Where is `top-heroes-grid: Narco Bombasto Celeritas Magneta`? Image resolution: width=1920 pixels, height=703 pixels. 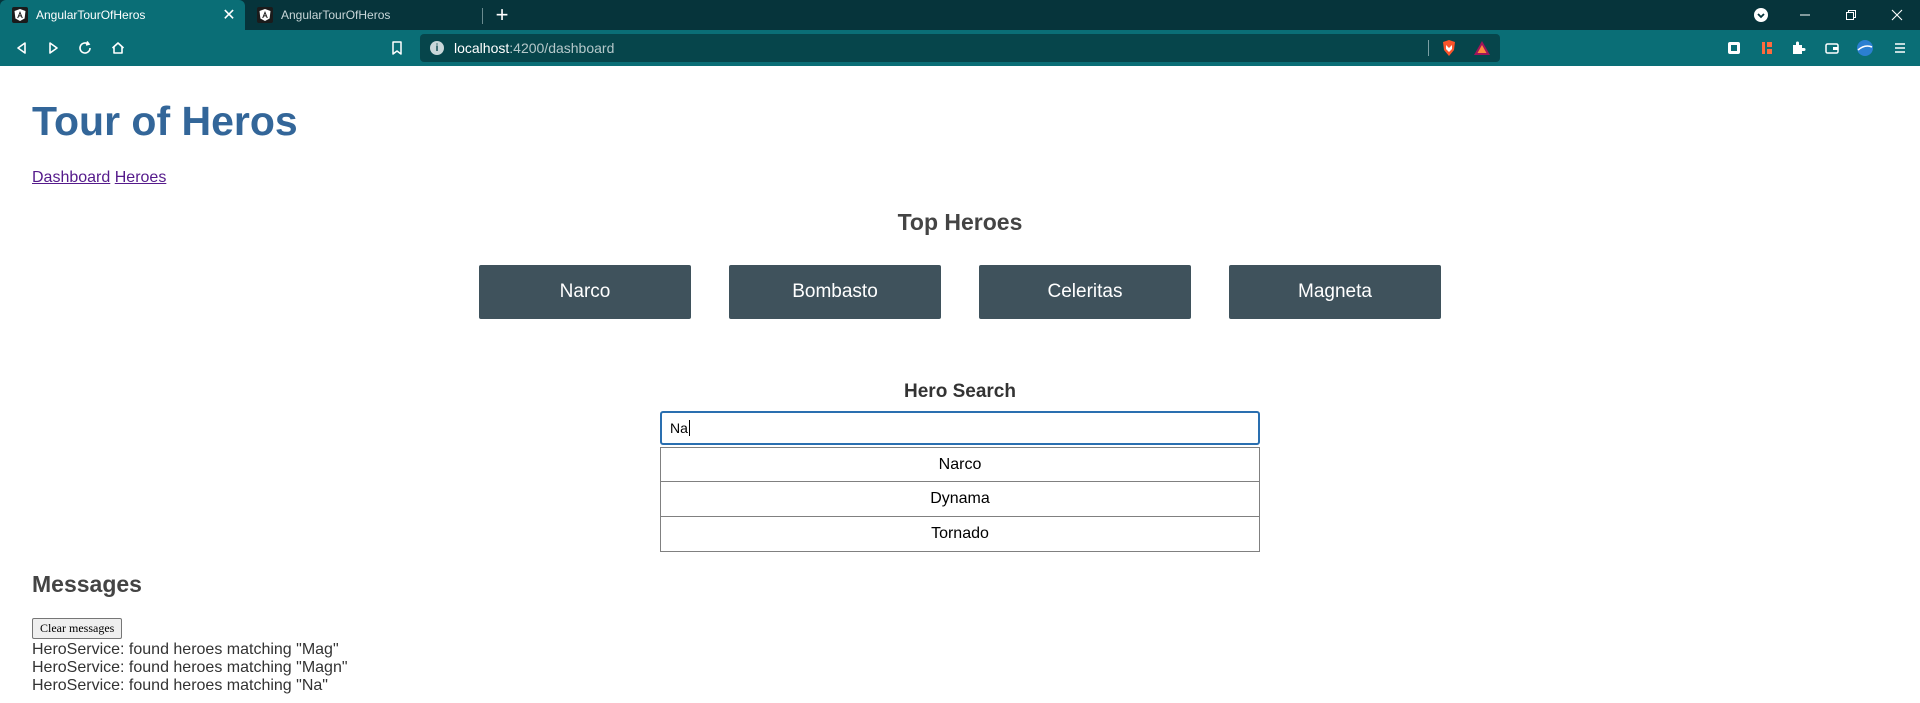 top-heroes-grid: Narco Bombasto Celeritas Magneta is located at coordinates (960, 292).